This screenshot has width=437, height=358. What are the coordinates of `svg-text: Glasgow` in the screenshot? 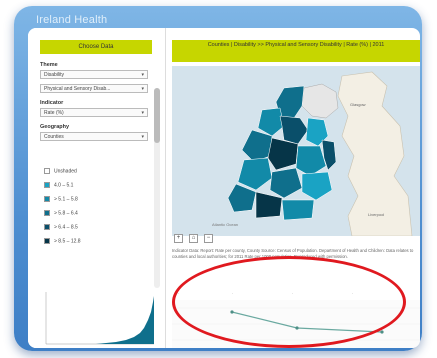 It's located at (358, 104).